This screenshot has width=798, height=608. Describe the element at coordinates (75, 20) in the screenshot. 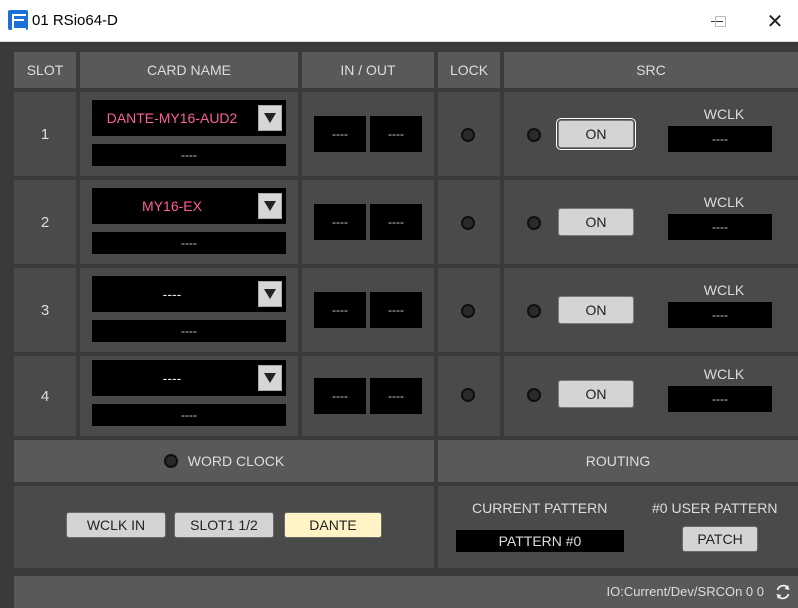

I see `window-title: 01 RSio64-D` at that location.